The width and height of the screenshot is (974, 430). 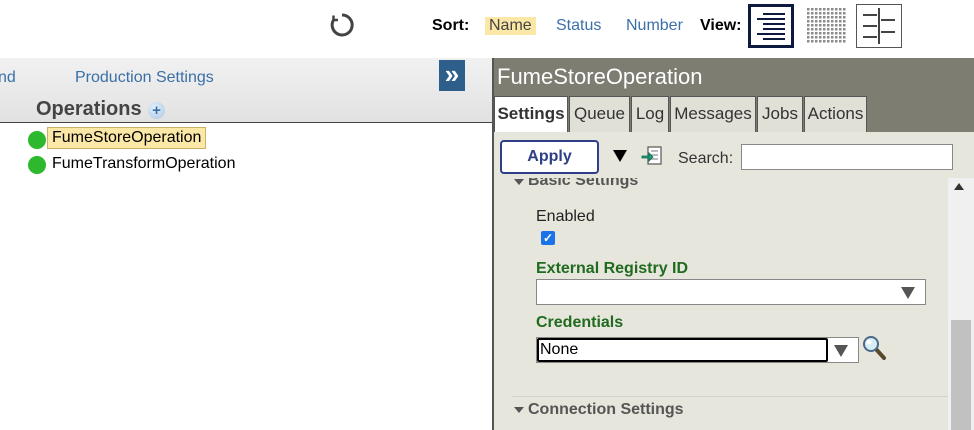 I want to click on operation-name: FumeTransformOperation, so click(x=144, y=163).